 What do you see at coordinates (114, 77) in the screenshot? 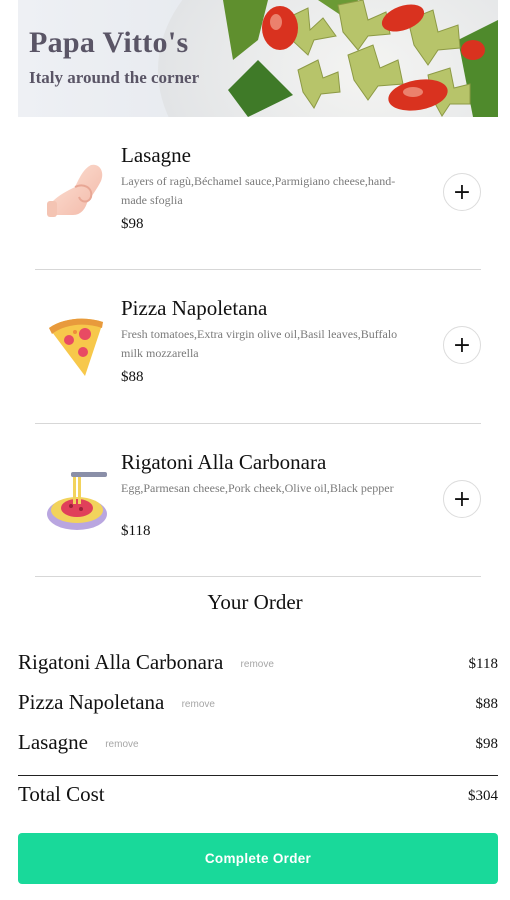
I see `restaurant-tagline: Italy around the corner` at bounding box center [114, 77].